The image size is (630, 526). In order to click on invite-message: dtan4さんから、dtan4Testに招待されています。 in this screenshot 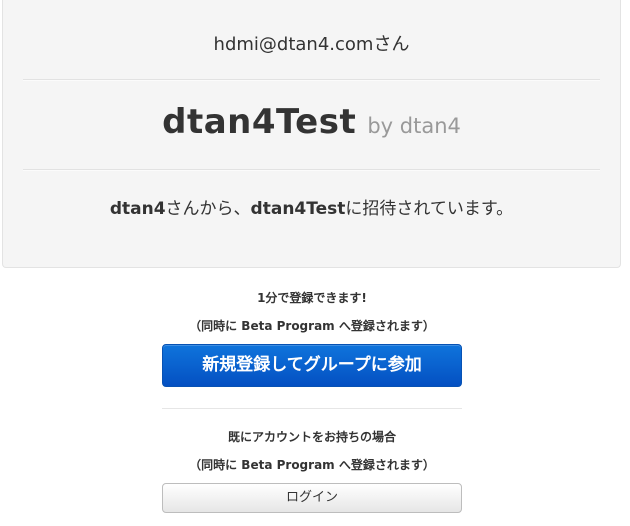, I will do `click(311, 206)`.